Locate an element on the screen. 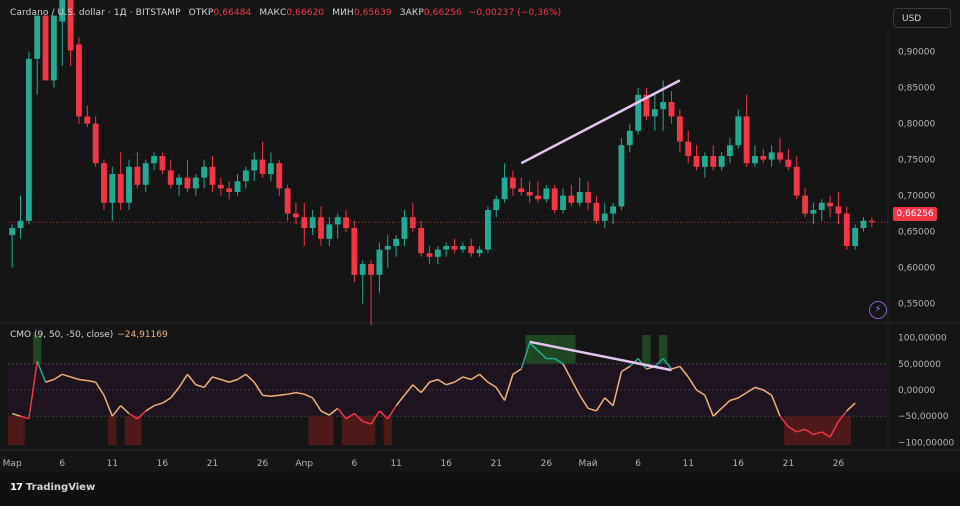 This screenshot has height=506, width=960. currency-button: USD is located at coordinates (922, 18).